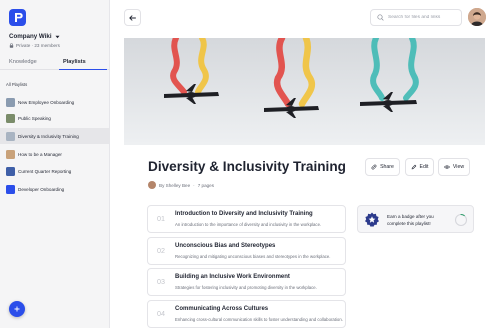 This screenshot has height=328, width=500. I want to click on workspace-meta-text: Private · 23 members, so click(38, 45).